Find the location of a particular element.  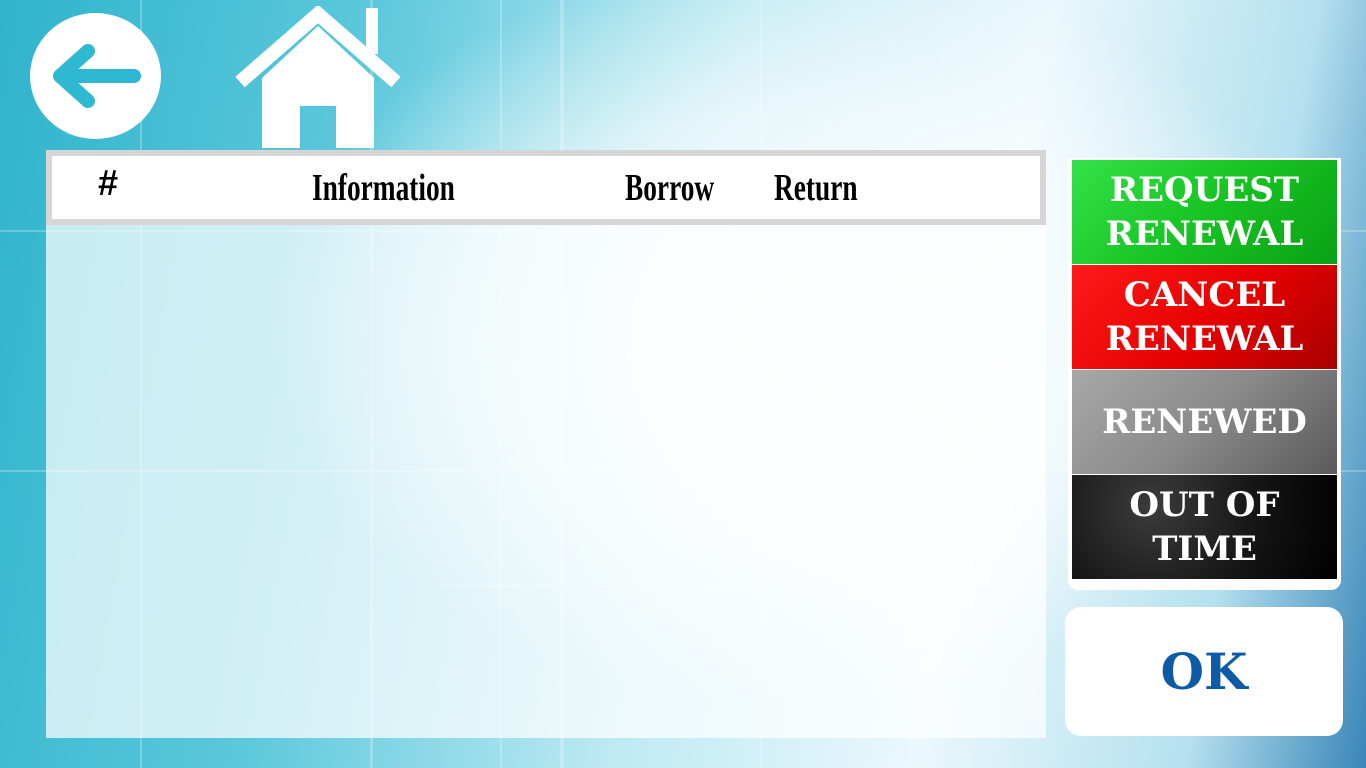

column-header-number: # is located at coordinates (108, 182).